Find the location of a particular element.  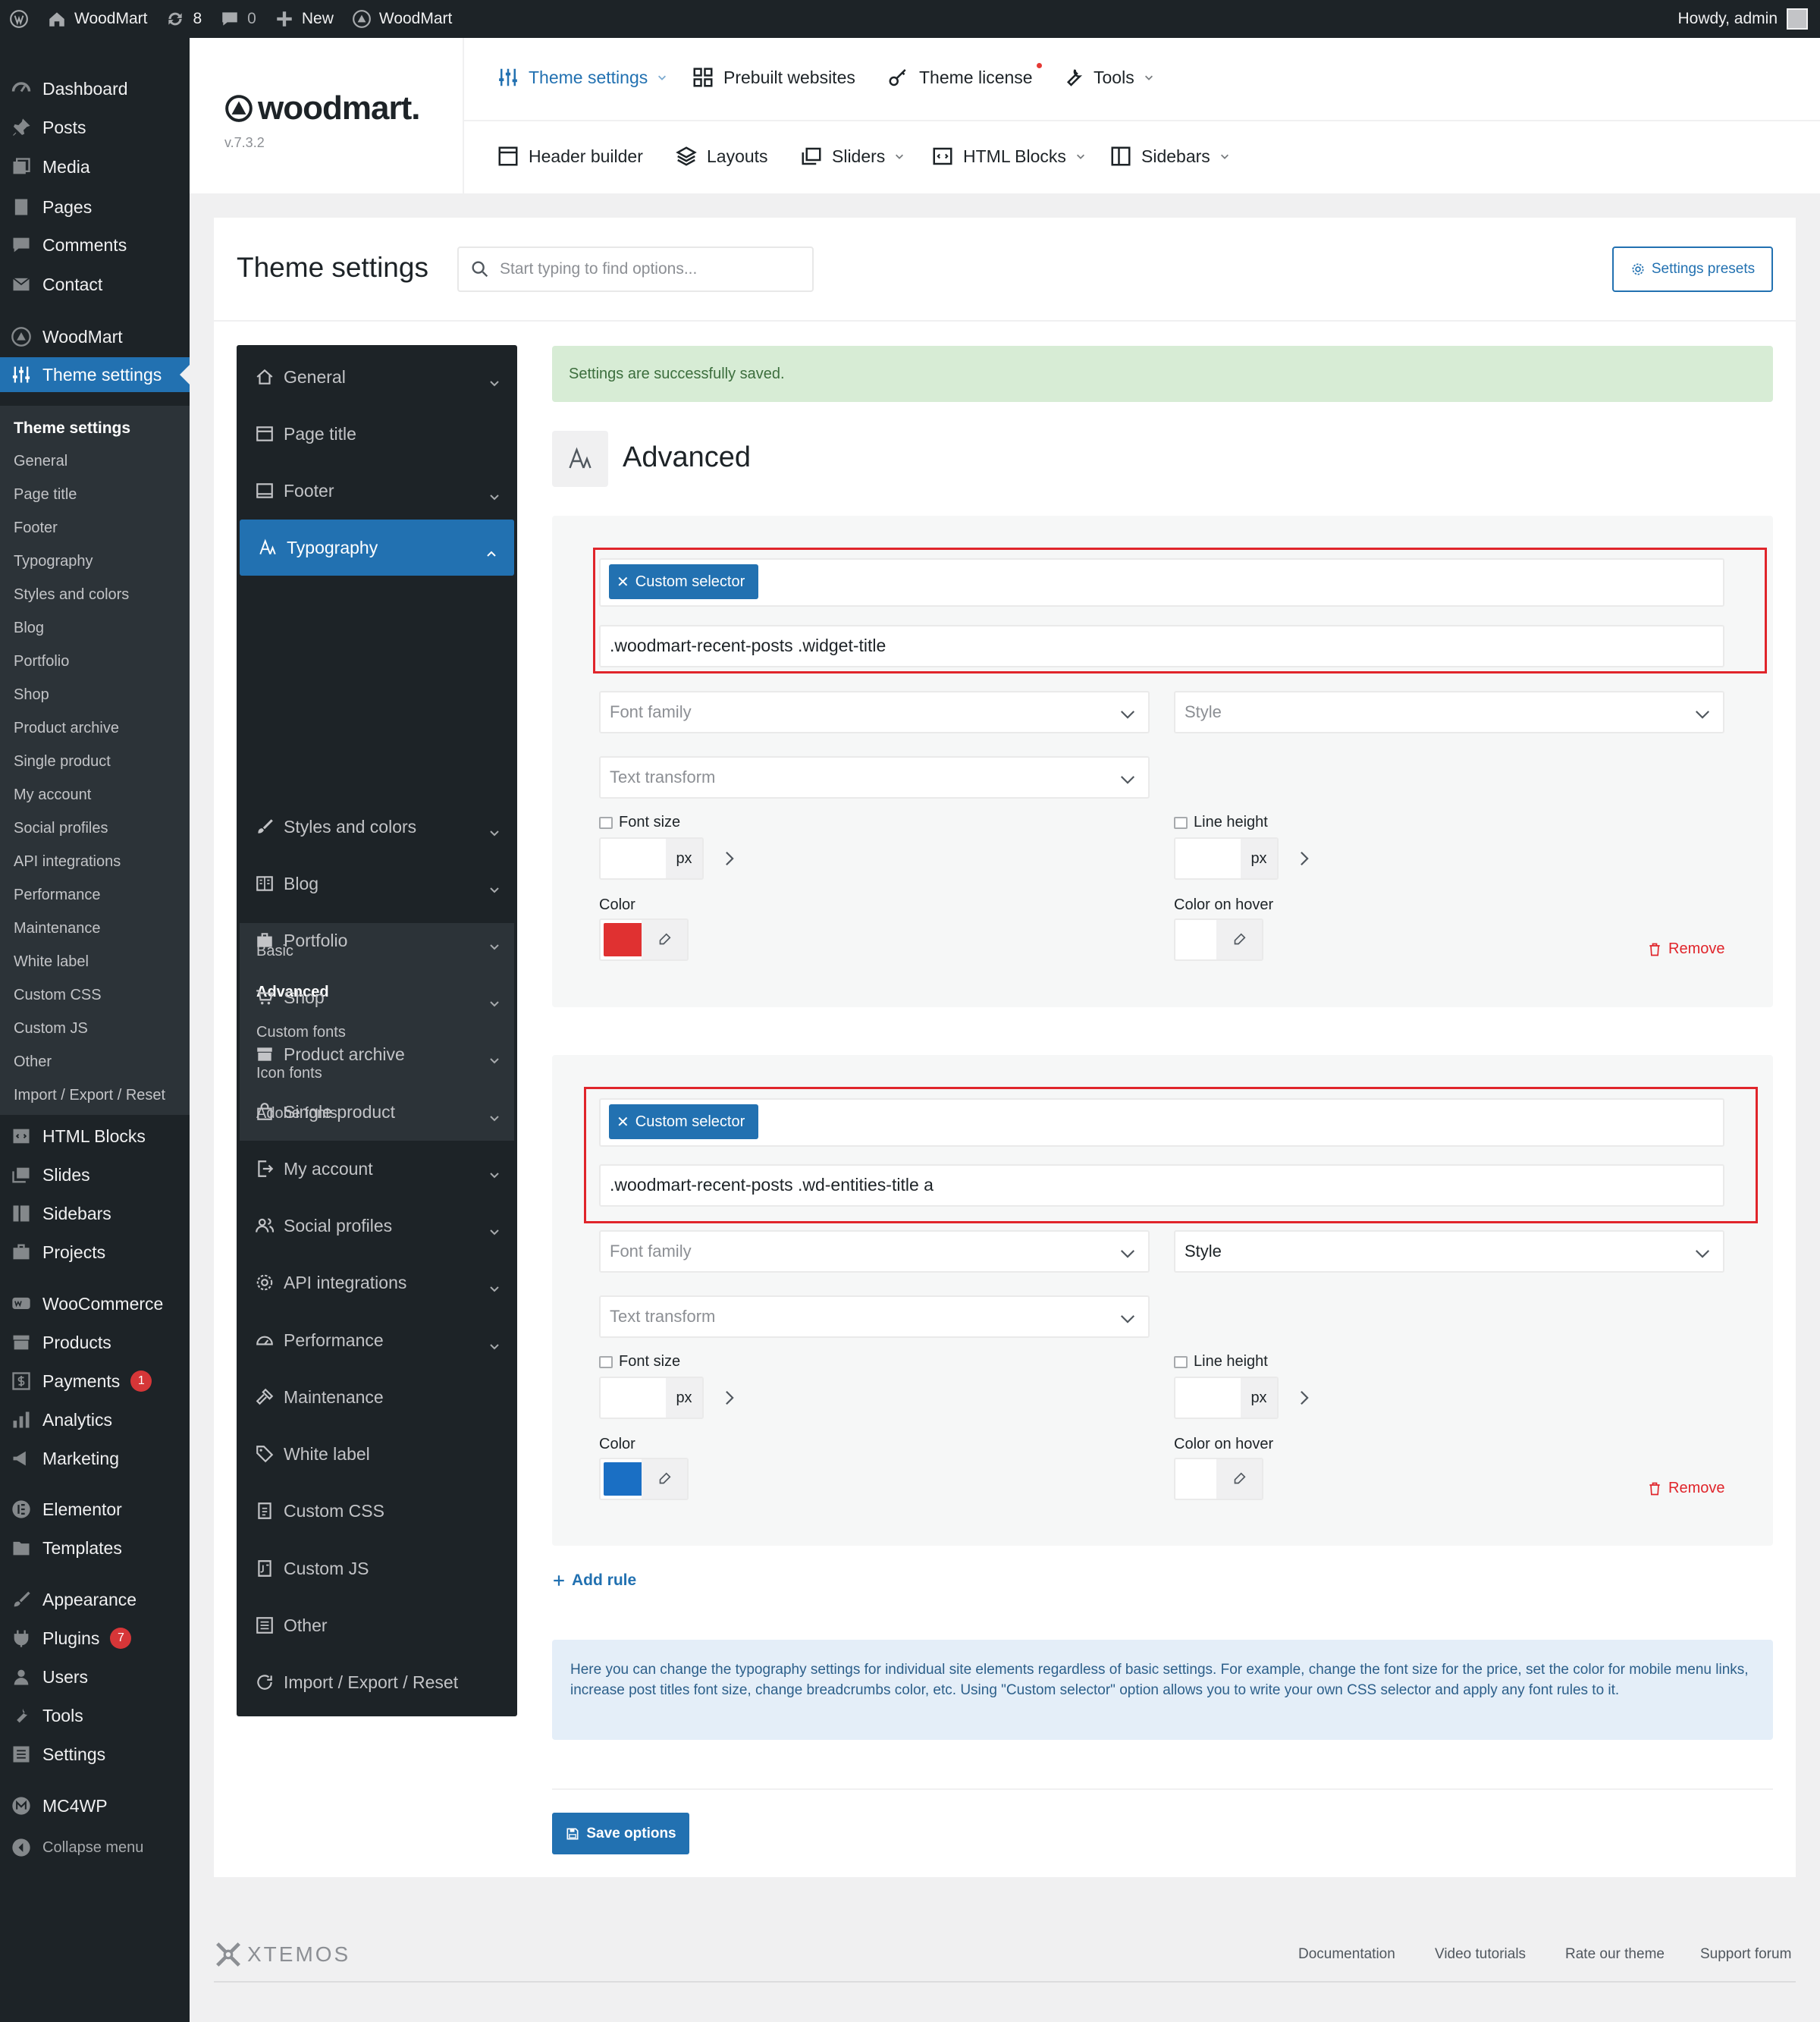

admin-menu-item-elementor: Elementor is located at coordinates (95, 1509).